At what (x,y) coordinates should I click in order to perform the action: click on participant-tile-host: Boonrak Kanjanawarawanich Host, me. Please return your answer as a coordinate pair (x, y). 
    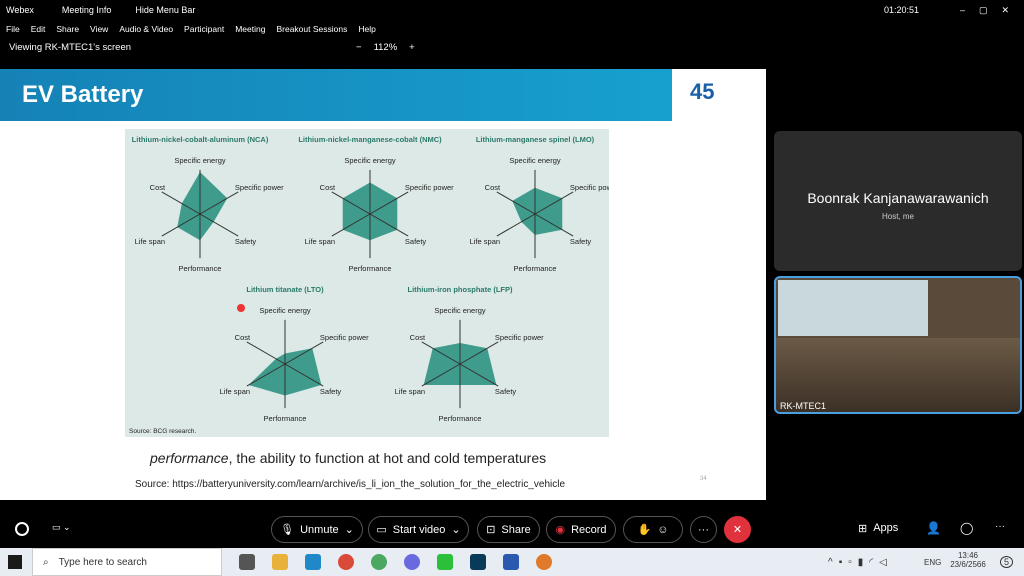
    Looking at the image, I should click on (898, 201).